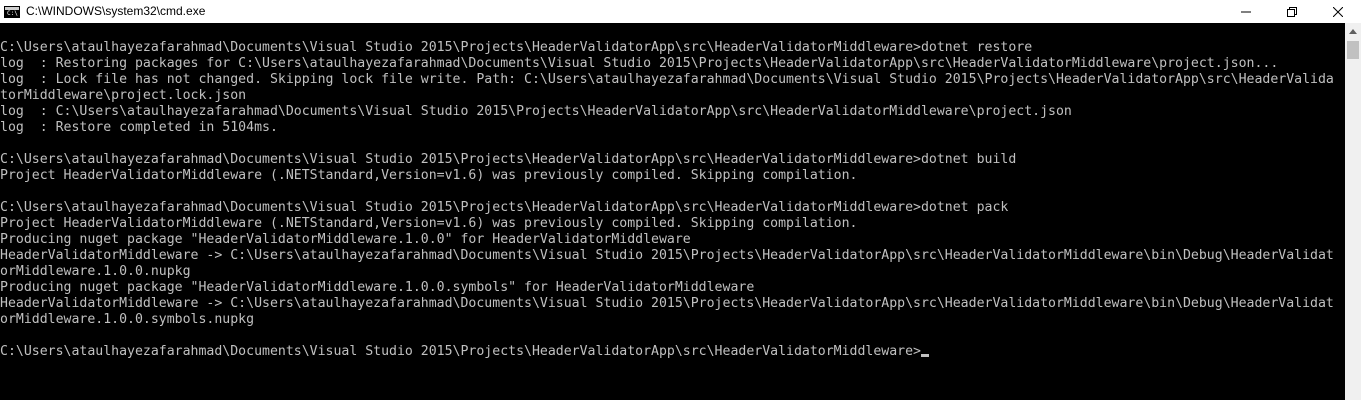 Image resolution: width=1361 pixels, height=400 pixels. I want to click on window-title: C:\WINDOWS\system32\cmd.exe, so click(116, 11).